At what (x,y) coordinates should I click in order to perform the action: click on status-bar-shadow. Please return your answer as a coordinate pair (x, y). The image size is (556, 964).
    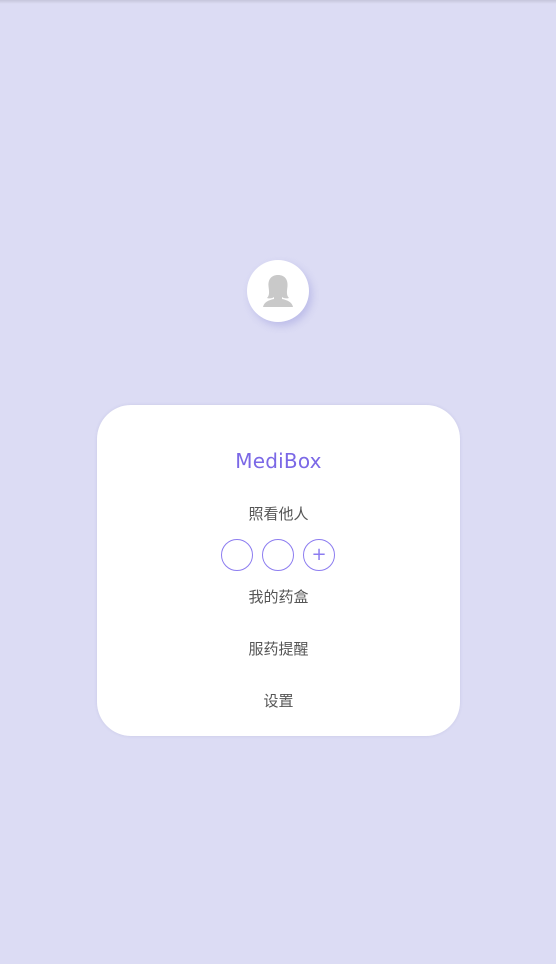
    Looking at the image, I should click on (278, 2).